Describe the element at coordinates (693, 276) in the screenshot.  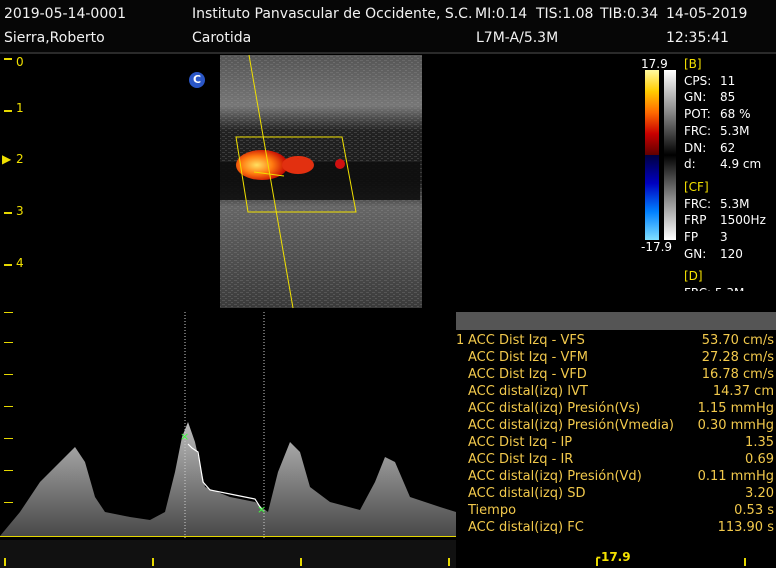
I see `doppler-header: [D]` at that location.